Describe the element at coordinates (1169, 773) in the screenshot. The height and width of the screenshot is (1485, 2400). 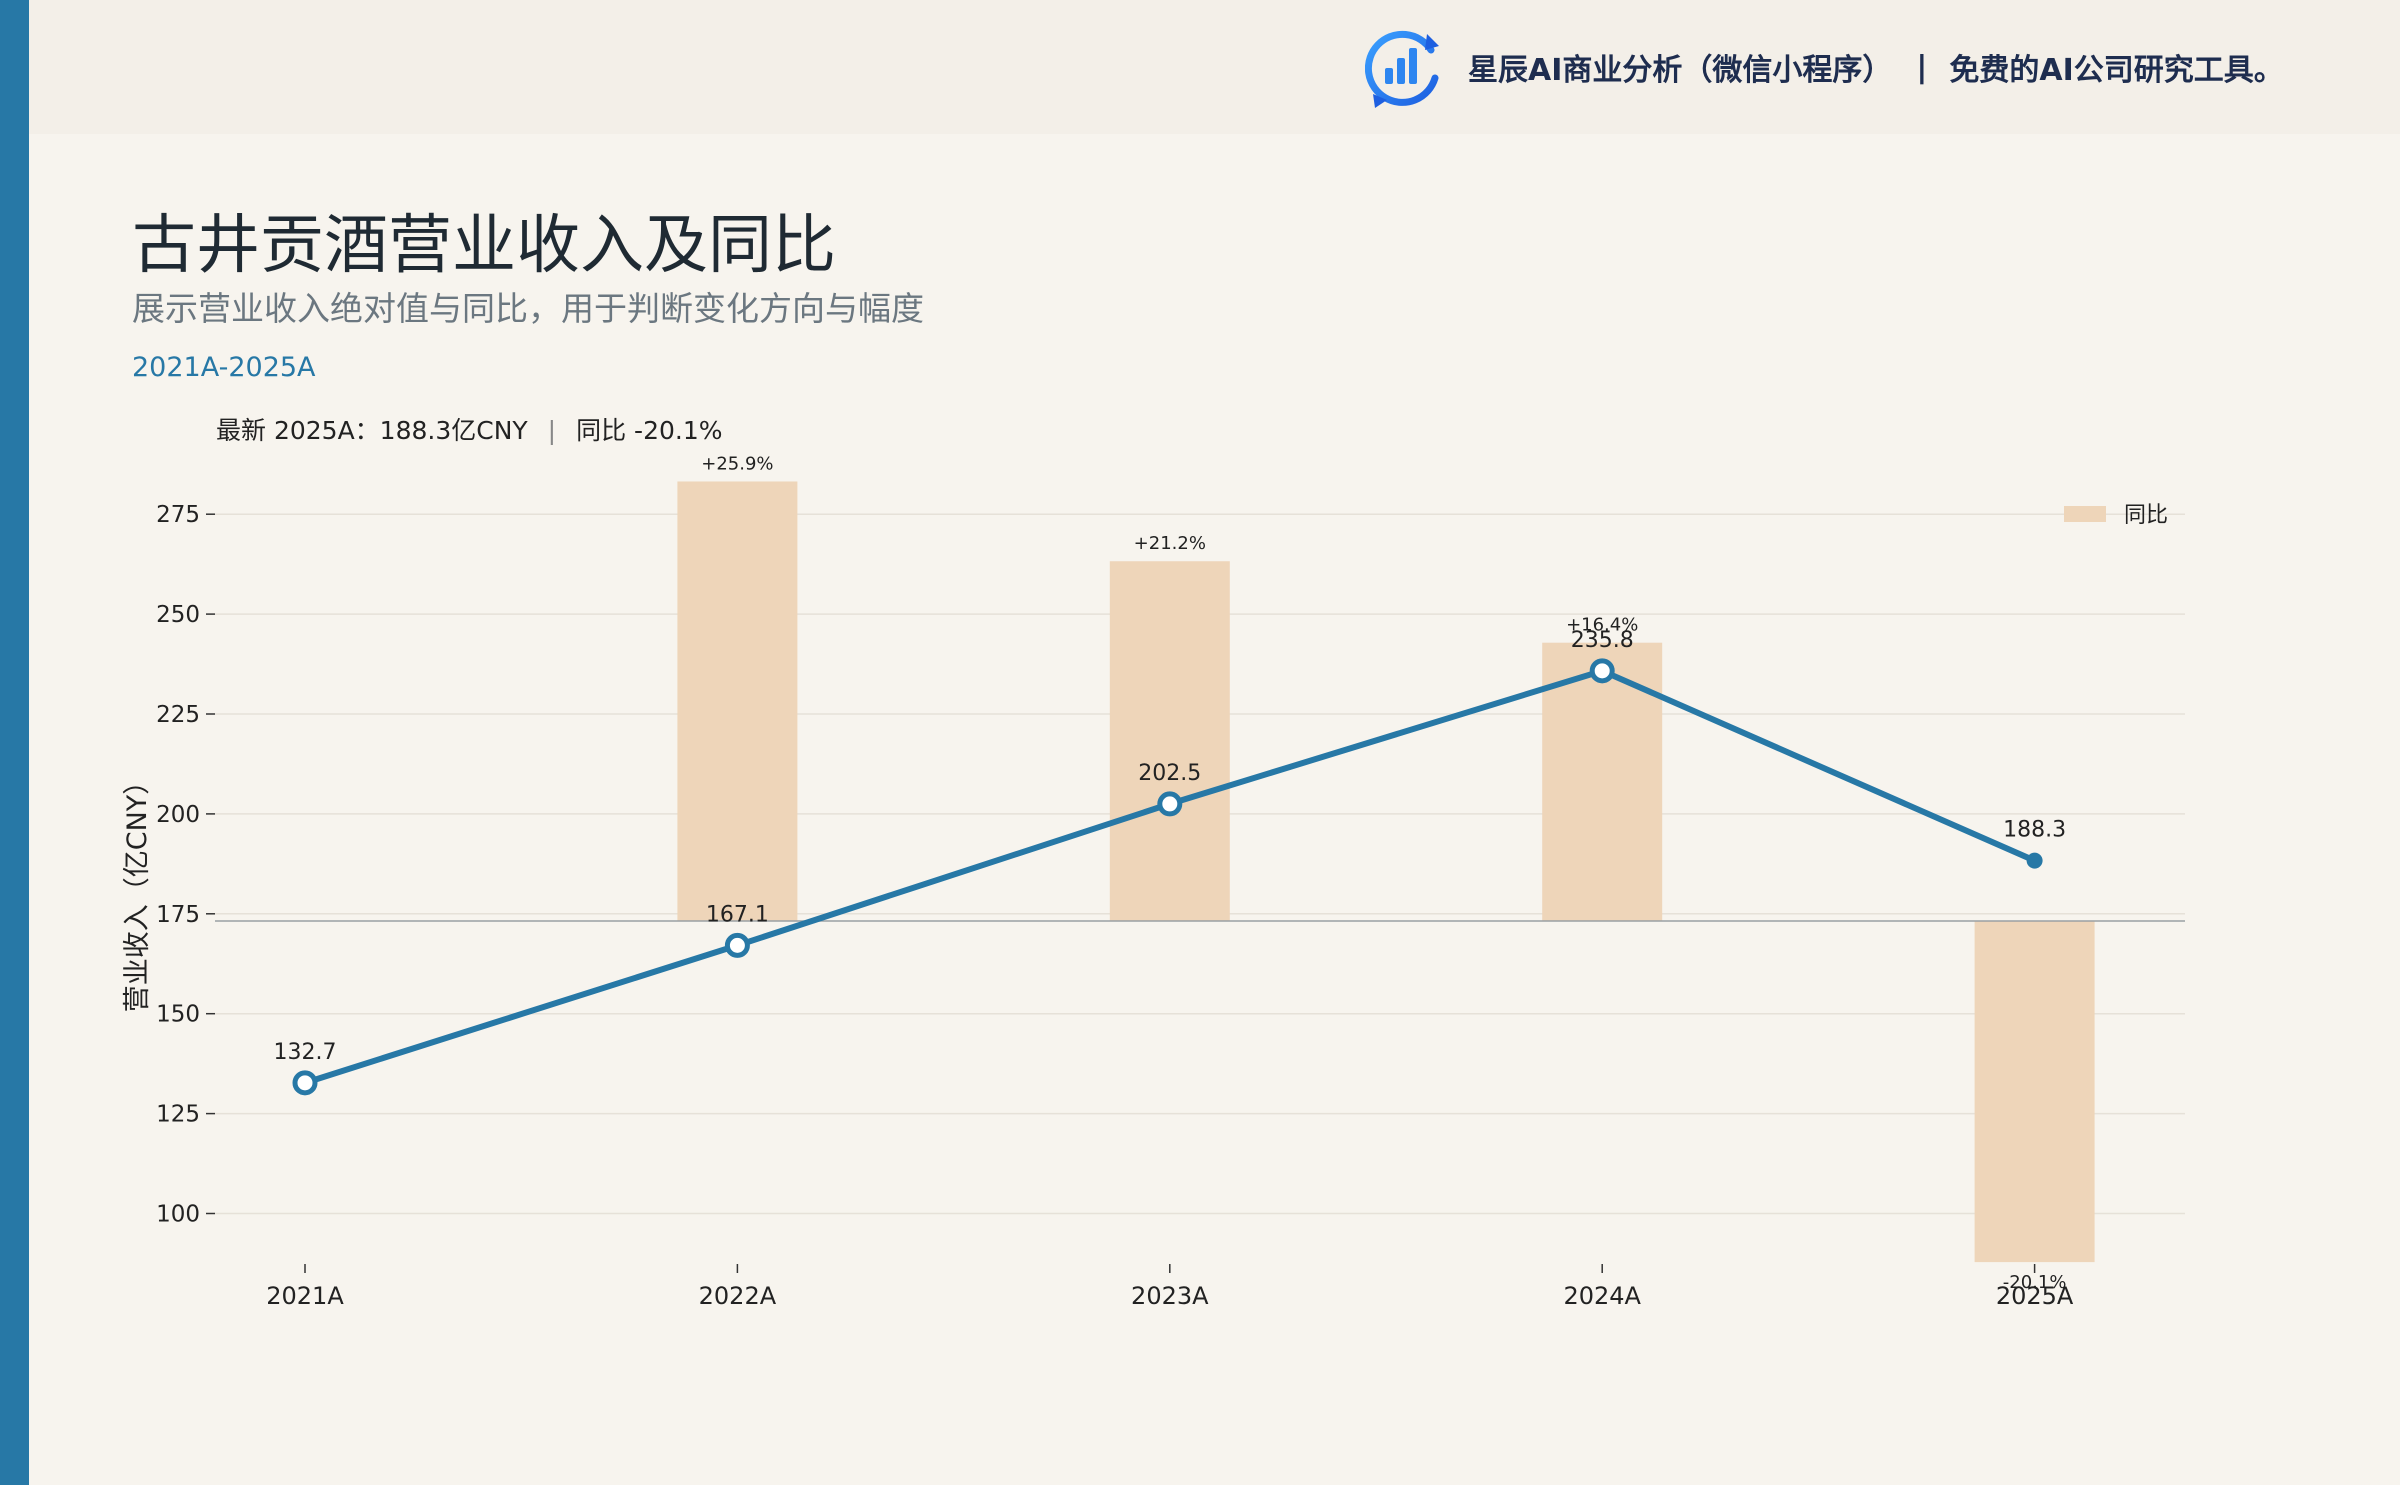
I see `revenue-value-label: 202.5` at that location.